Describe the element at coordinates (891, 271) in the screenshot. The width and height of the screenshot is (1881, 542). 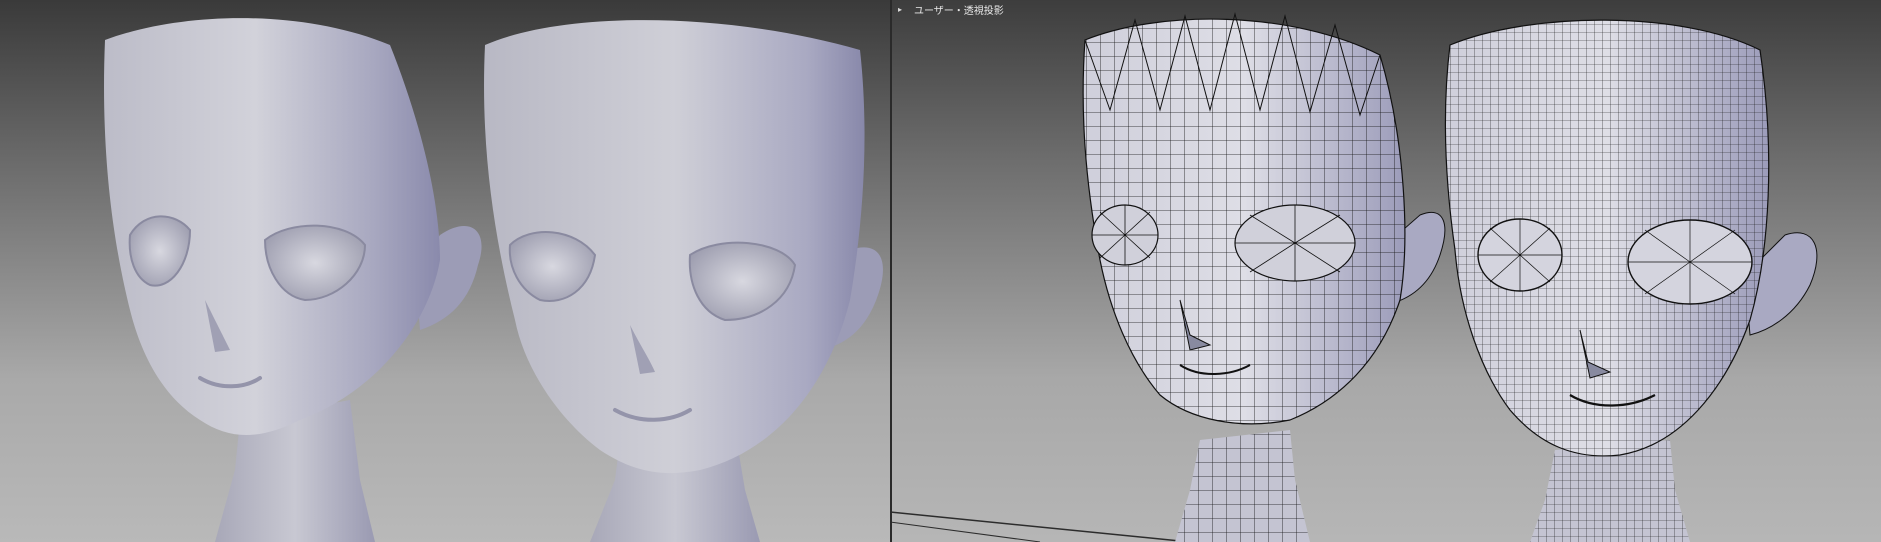
I see `viewport-divider` at that location.